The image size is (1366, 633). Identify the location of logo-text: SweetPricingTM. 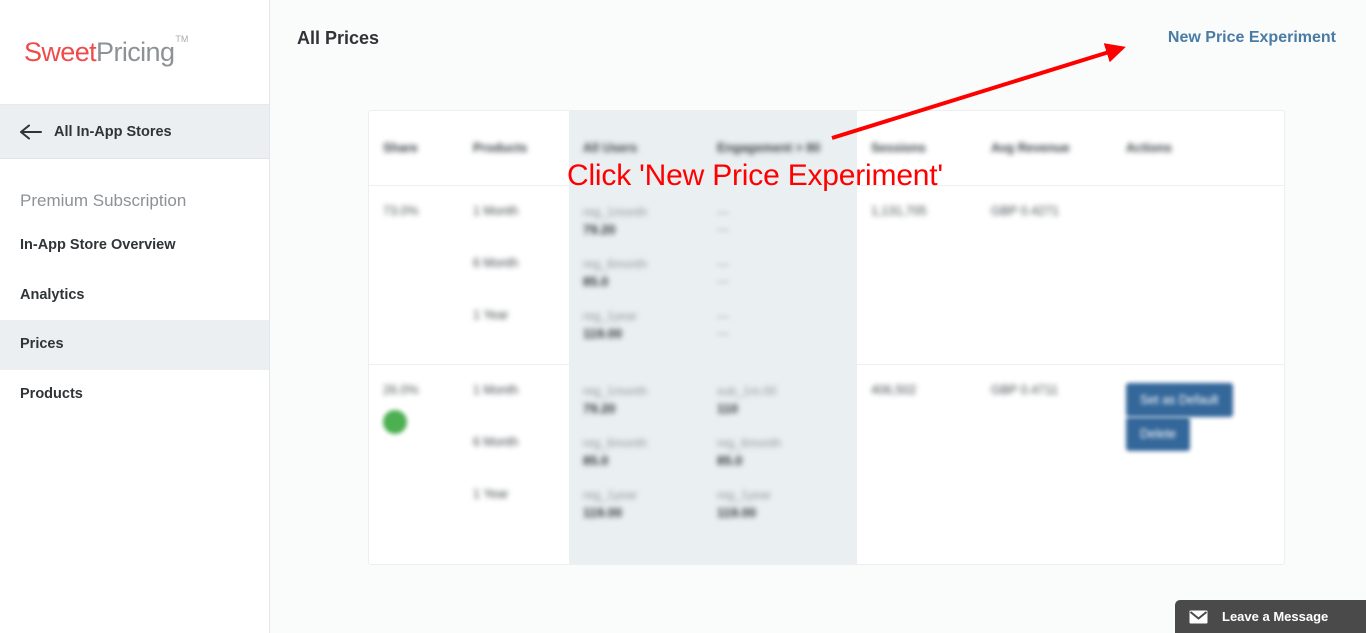
(106, 50).